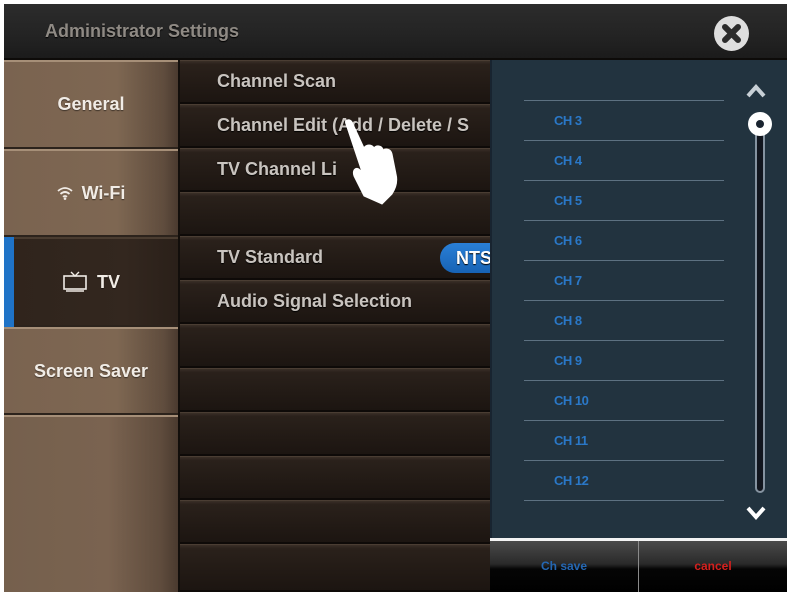  I want to click on settings-row-audio-signal: Audio Signal Selection, so click(335, 302).